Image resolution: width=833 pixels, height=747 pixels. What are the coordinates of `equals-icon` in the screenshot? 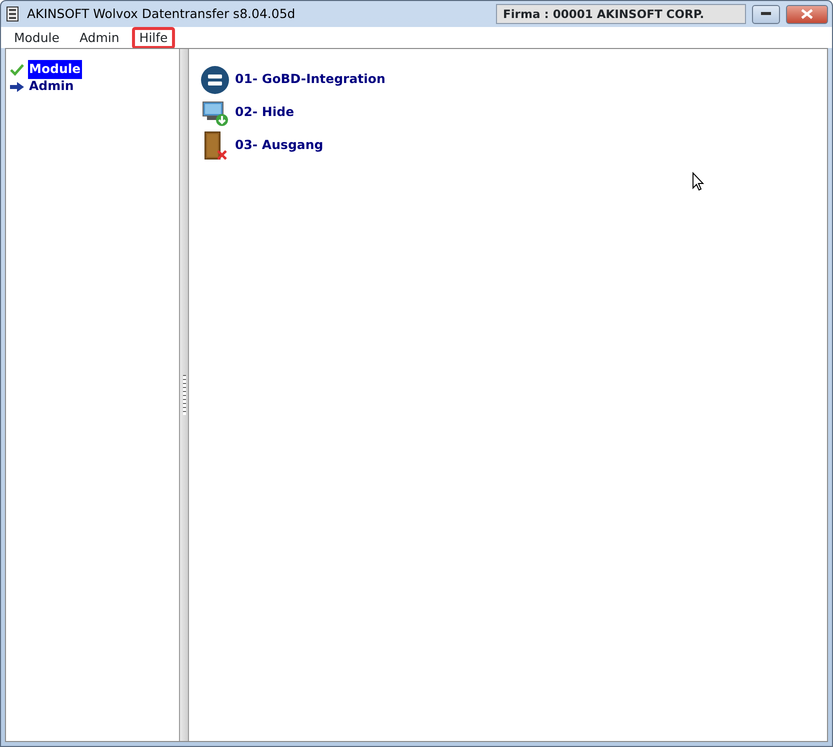 It's located at (215, 80).